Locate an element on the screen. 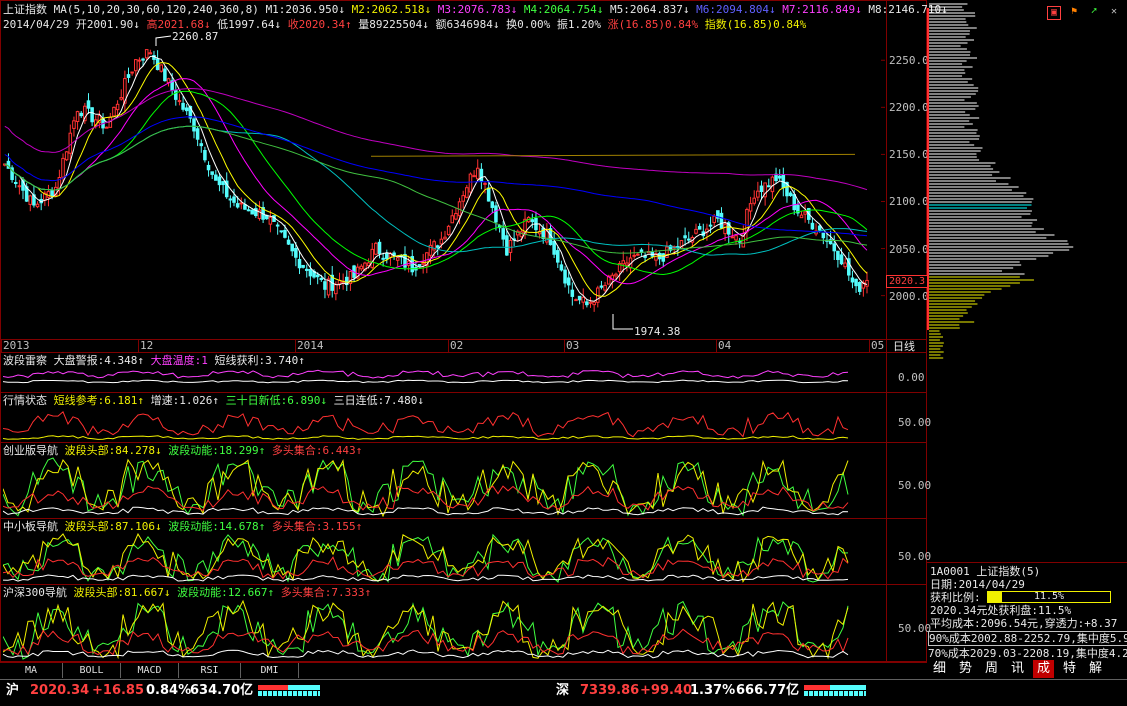 The image size is (1127, 706). price-axis-label: 2150.0 is located at coordinates (909, 155).